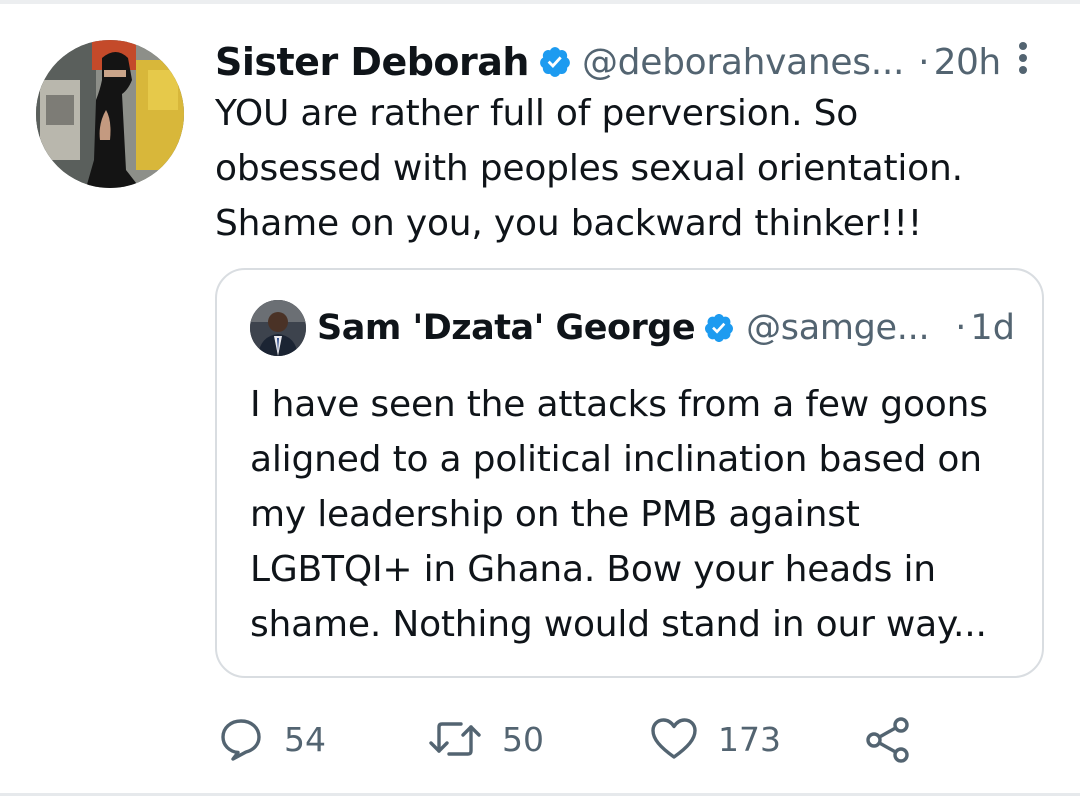 Image resolution: width=1080 pixels, height=800 pixels. I want to click on share-button, so click(888, 740).